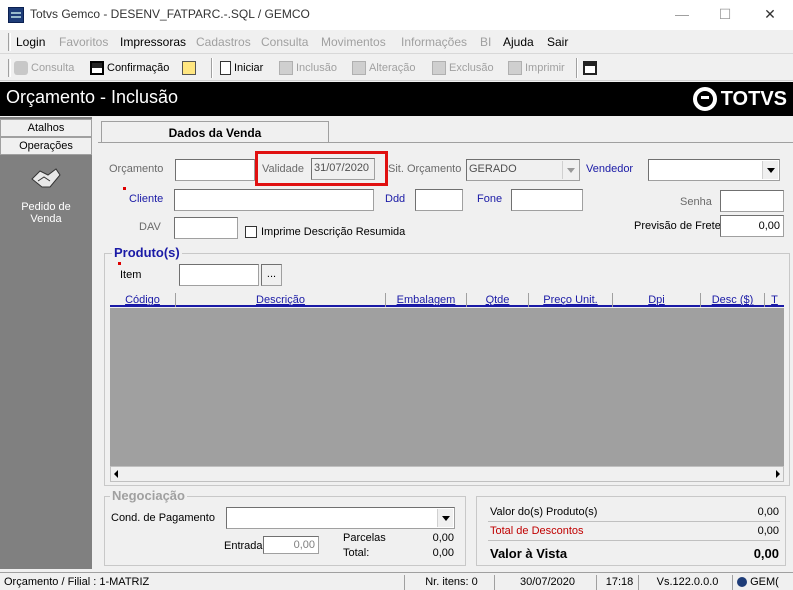  I want to click on cliente-input, so click(274, 200).